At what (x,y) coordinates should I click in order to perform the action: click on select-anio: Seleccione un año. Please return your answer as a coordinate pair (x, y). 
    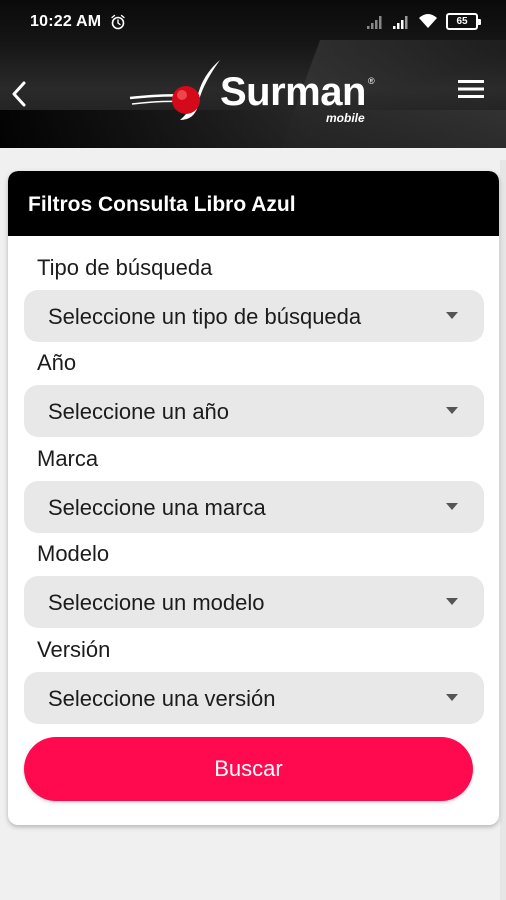
    Looking at the image, I should click on (254, 411).